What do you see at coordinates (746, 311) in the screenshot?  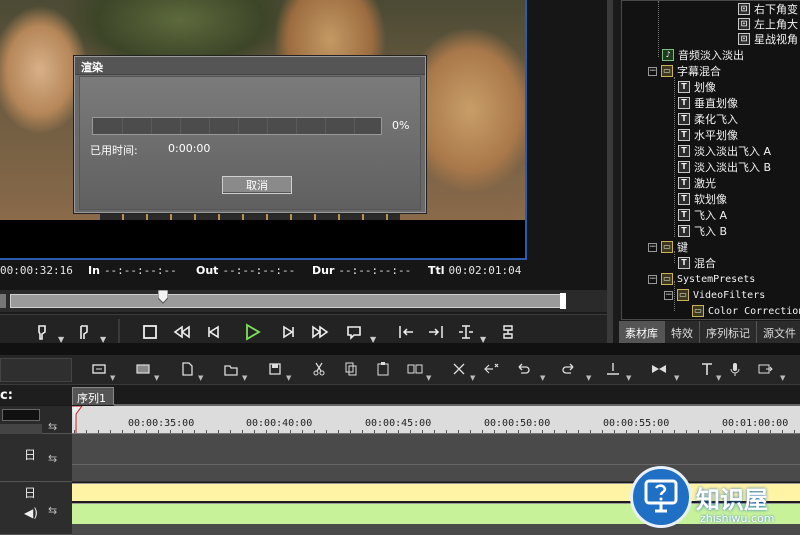 I see `tree-item-folder: ▭ Color Correction` at bounding box center [746, 311].